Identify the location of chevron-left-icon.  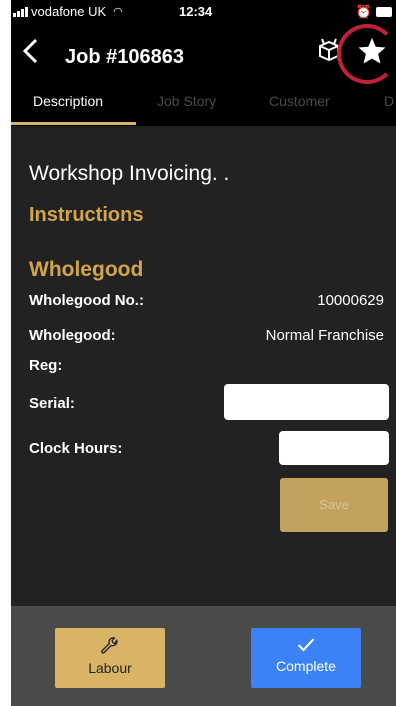
(31, 51).